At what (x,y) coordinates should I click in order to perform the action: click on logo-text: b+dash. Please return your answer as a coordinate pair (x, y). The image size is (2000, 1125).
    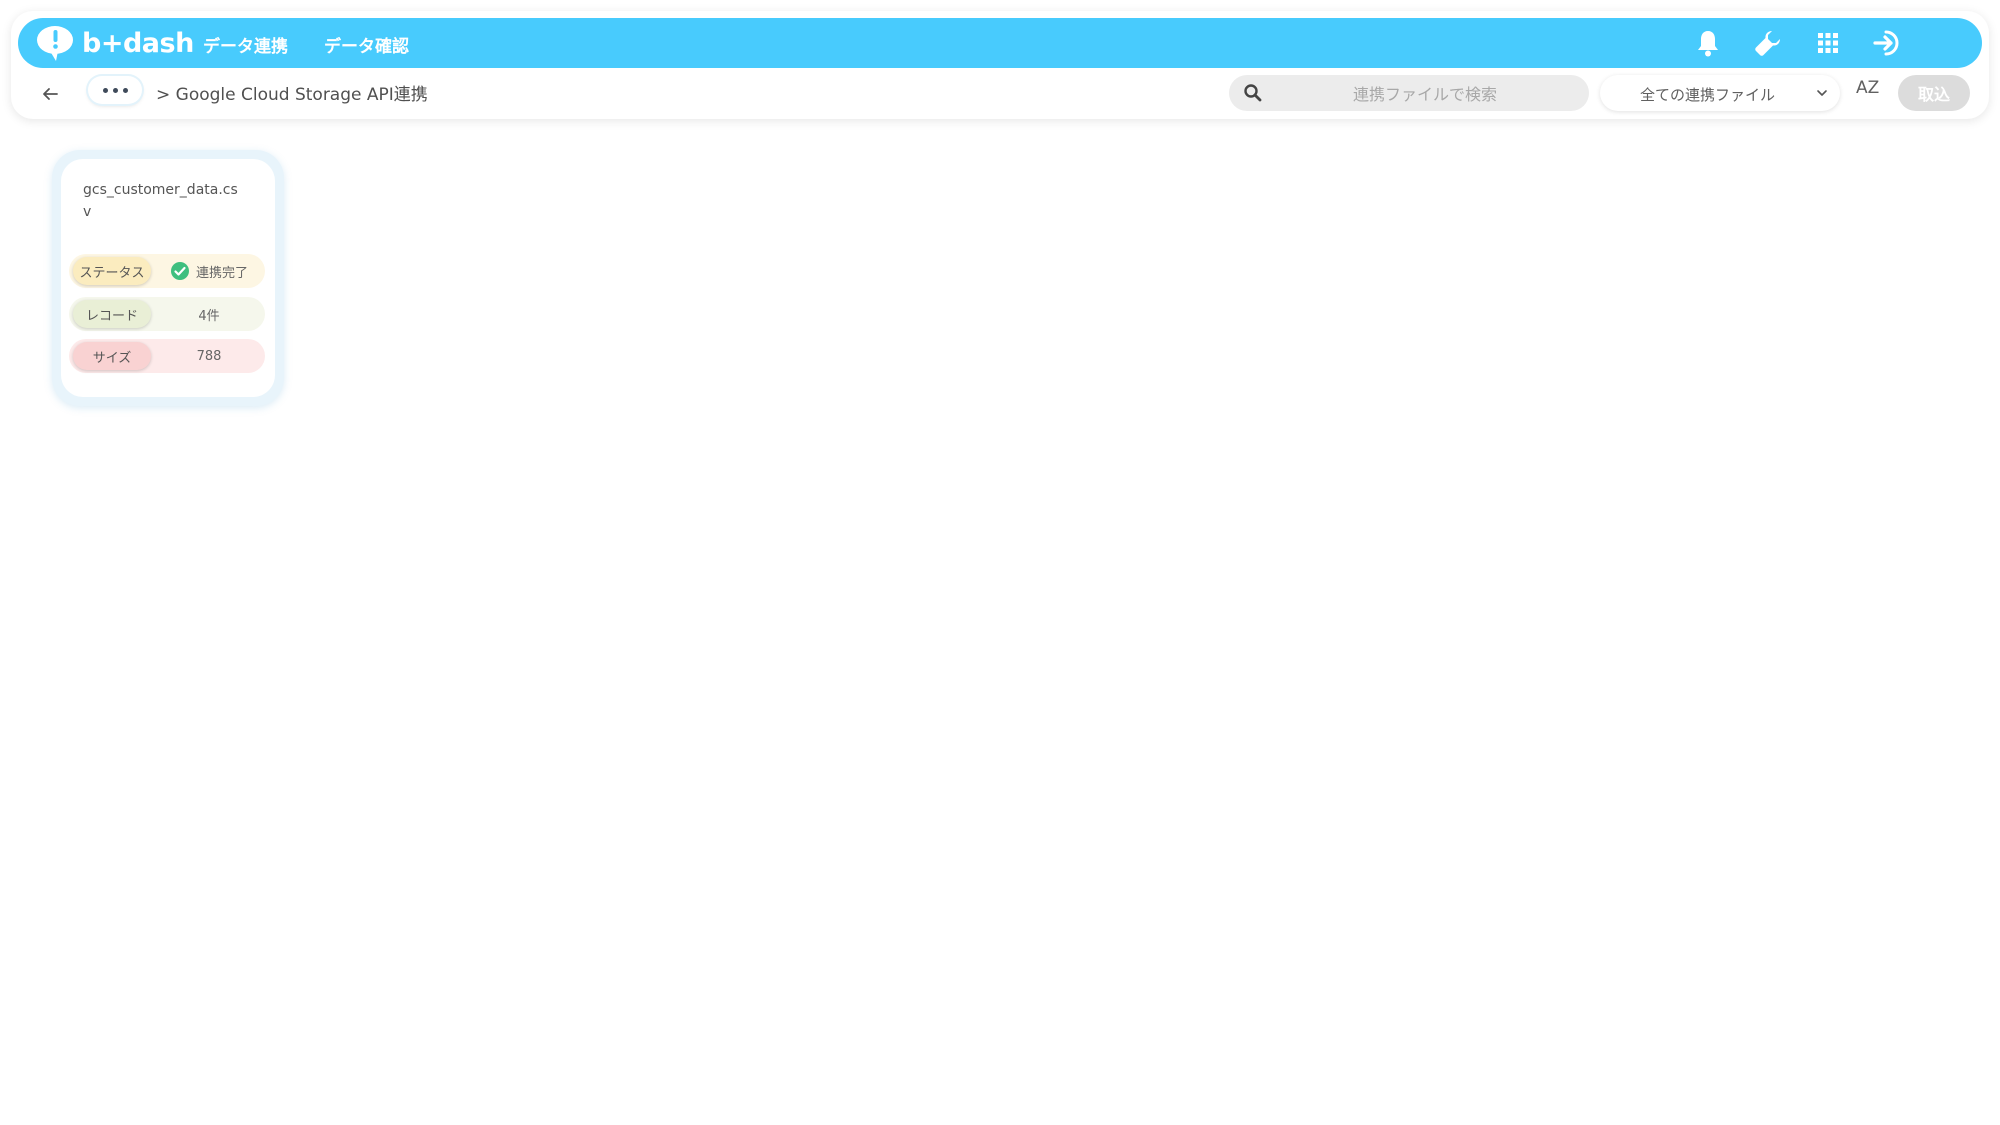
    Looking at the image, I should click on (138, 43).